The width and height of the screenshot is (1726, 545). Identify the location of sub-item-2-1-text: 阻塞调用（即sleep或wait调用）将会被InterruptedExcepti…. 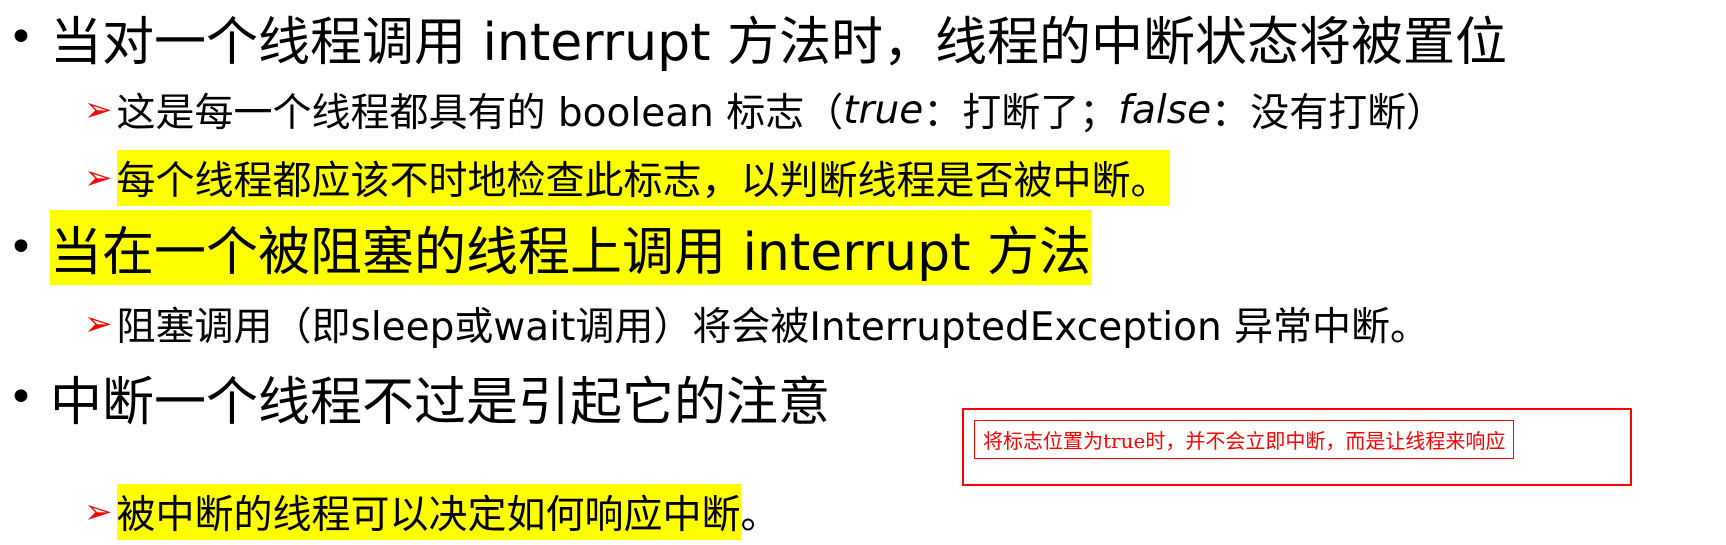
(773, 327).